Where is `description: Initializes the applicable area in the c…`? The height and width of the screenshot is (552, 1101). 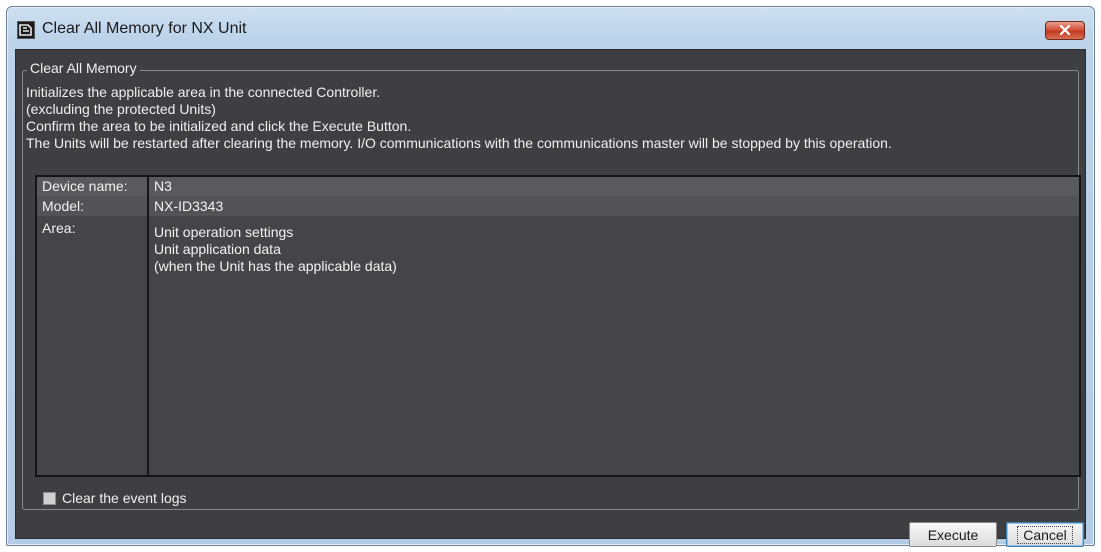
description: Initializes the applicable area in the c… is located at coordinates (553, 118).